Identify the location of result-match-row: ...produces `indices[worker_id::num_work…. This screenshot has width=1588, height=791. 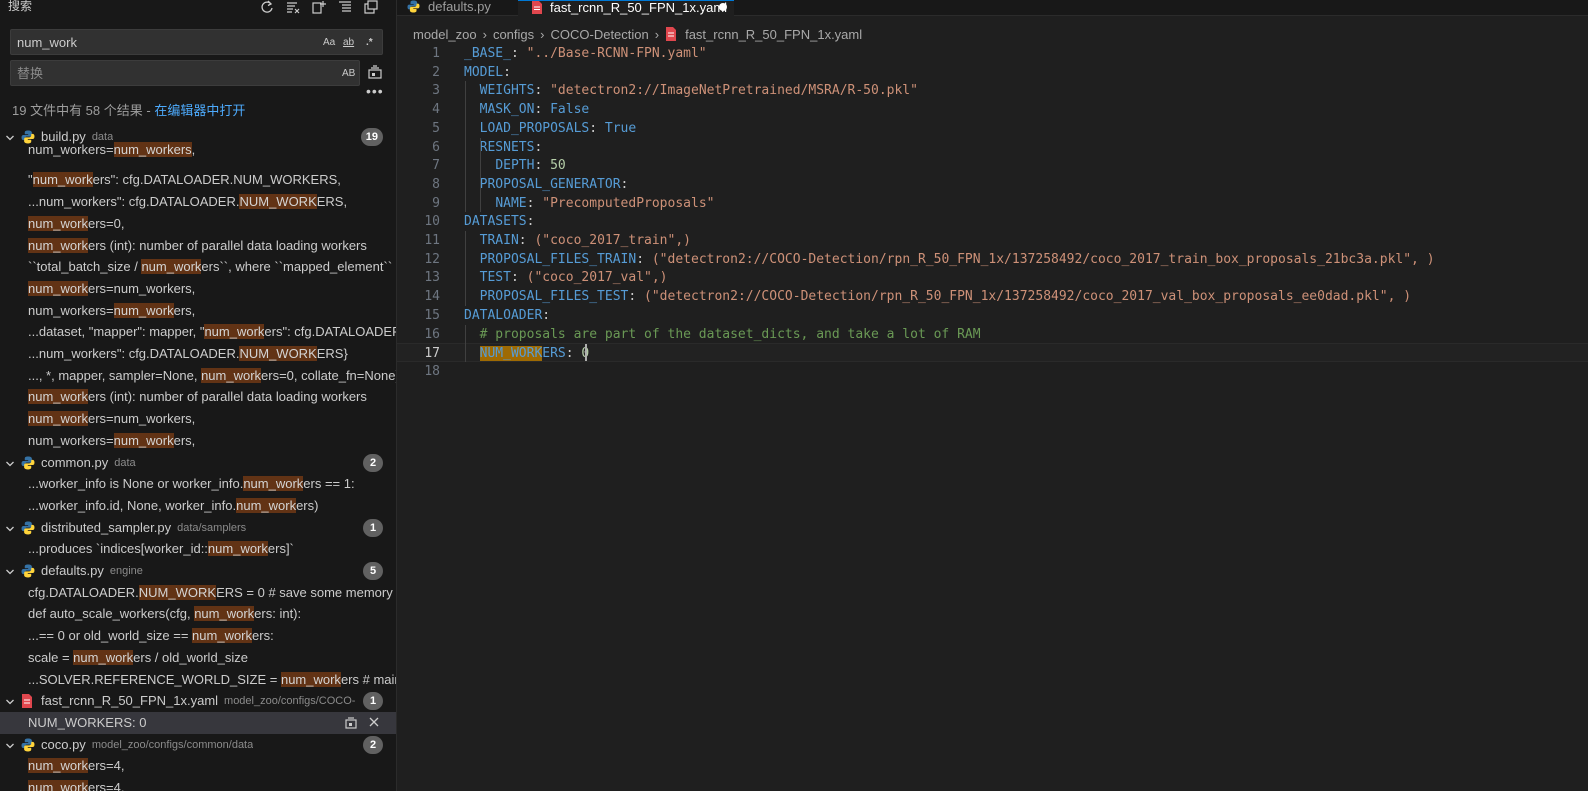
(198, 549).